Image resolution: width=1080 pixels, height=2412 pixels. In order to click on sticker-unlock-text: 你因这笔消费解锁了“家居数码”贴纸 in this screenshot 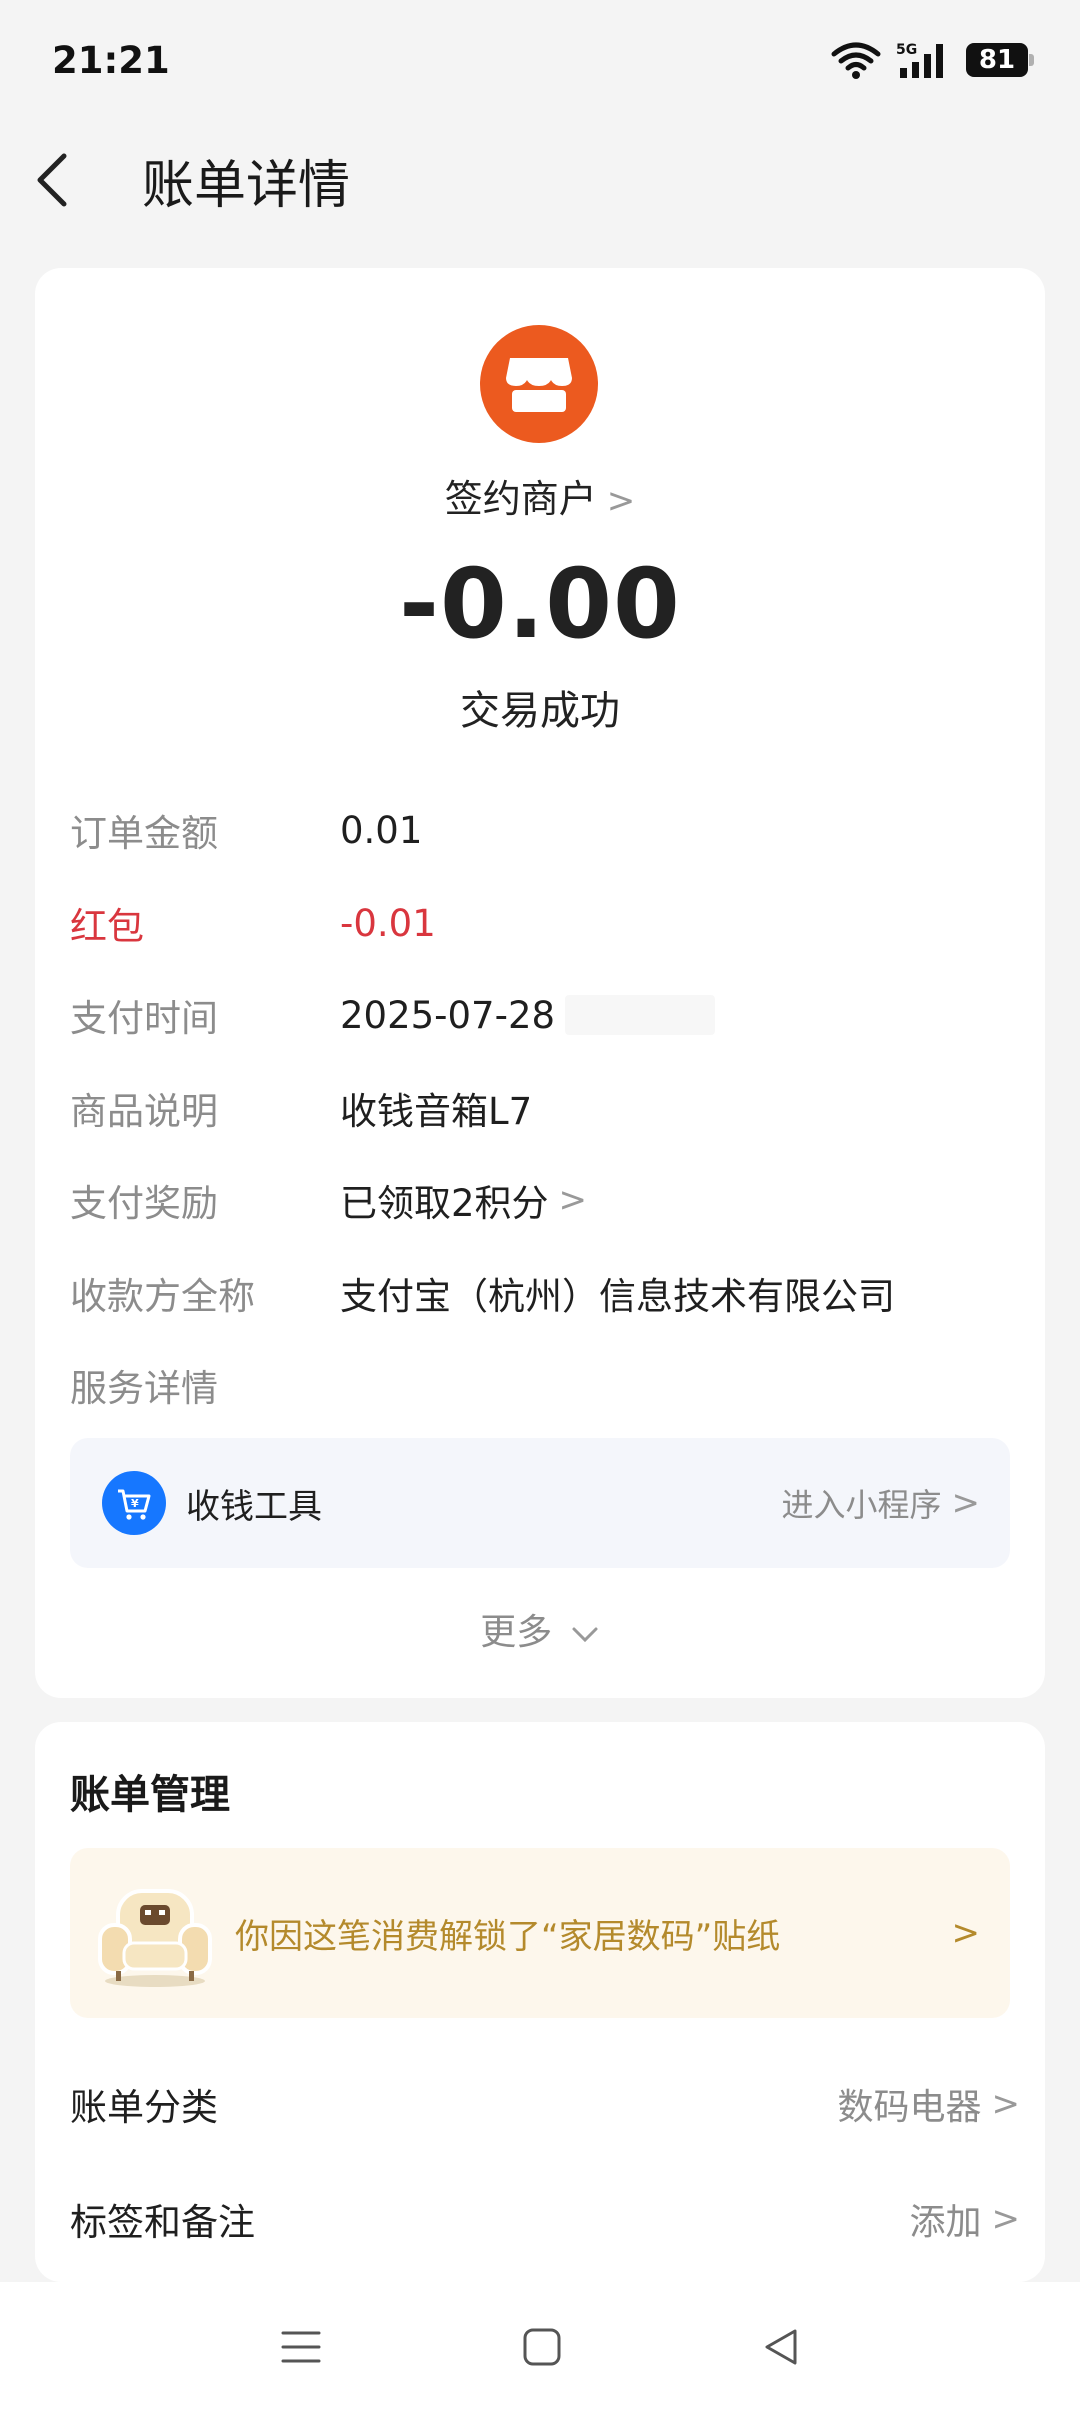, I will do `click(508, 1936)`.